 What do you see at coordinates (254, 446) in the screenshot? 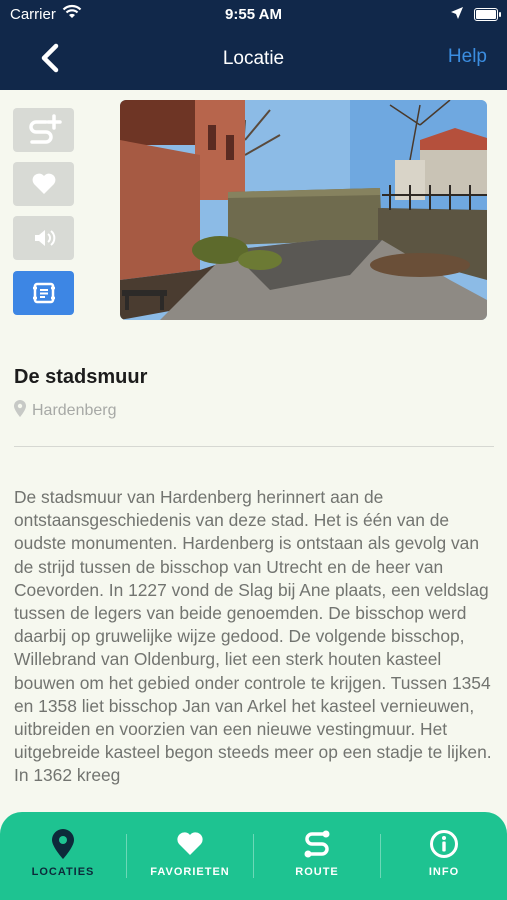
I see `divider` at bounding box center [254, 446].